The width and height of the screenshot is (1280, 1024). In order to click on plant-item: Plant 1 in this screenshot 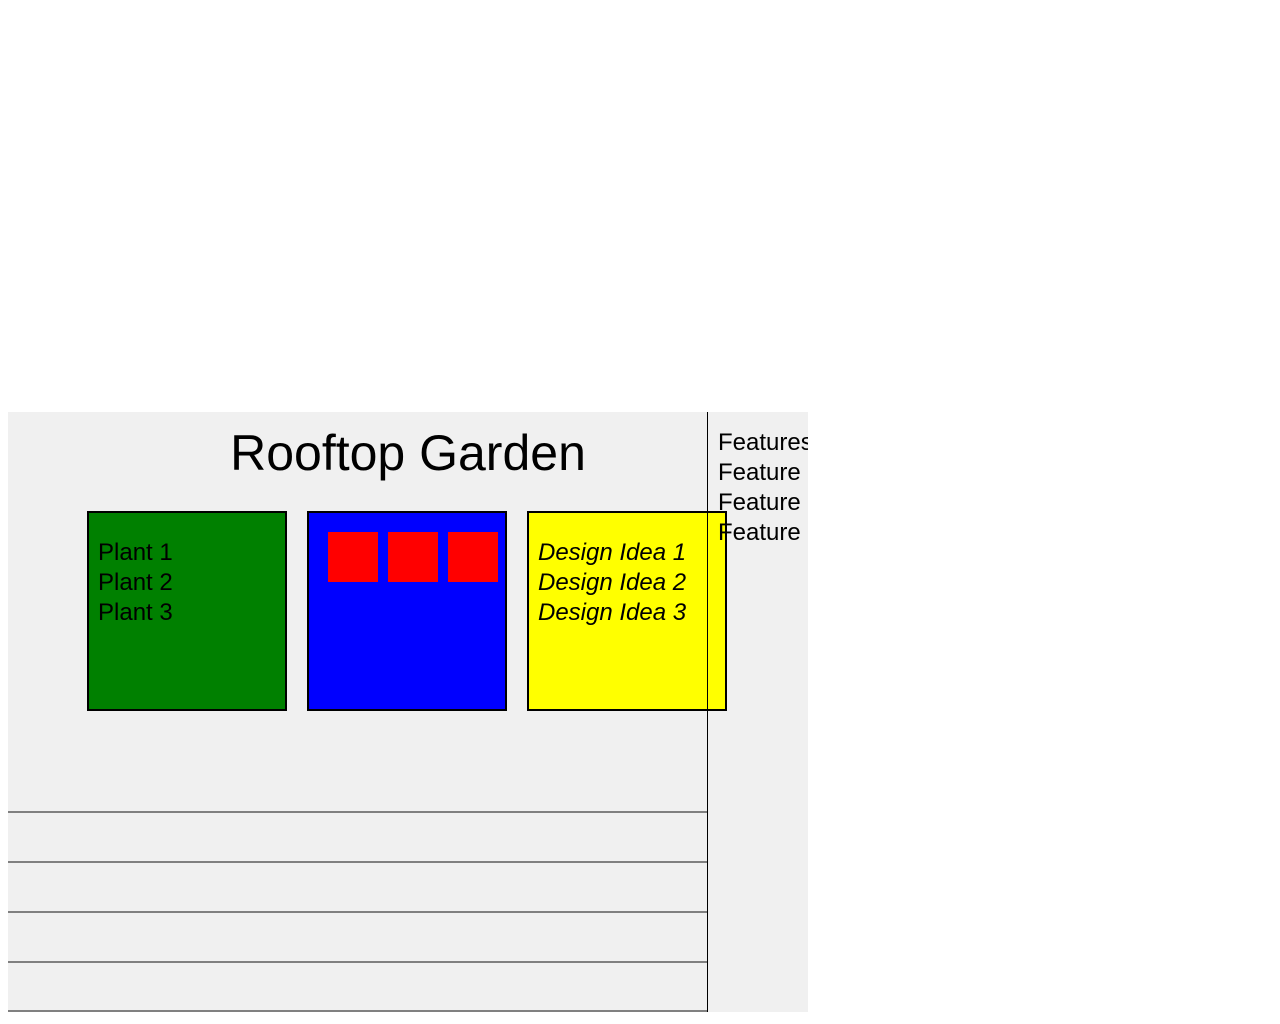, I will do `click(135, 552)`.